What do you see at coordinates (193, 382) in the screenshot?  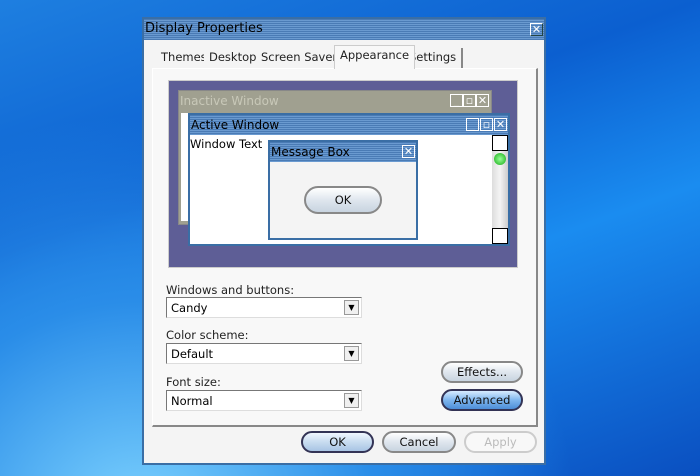 I see `font-size-label: Font size:` at bounding box center [193, 382].